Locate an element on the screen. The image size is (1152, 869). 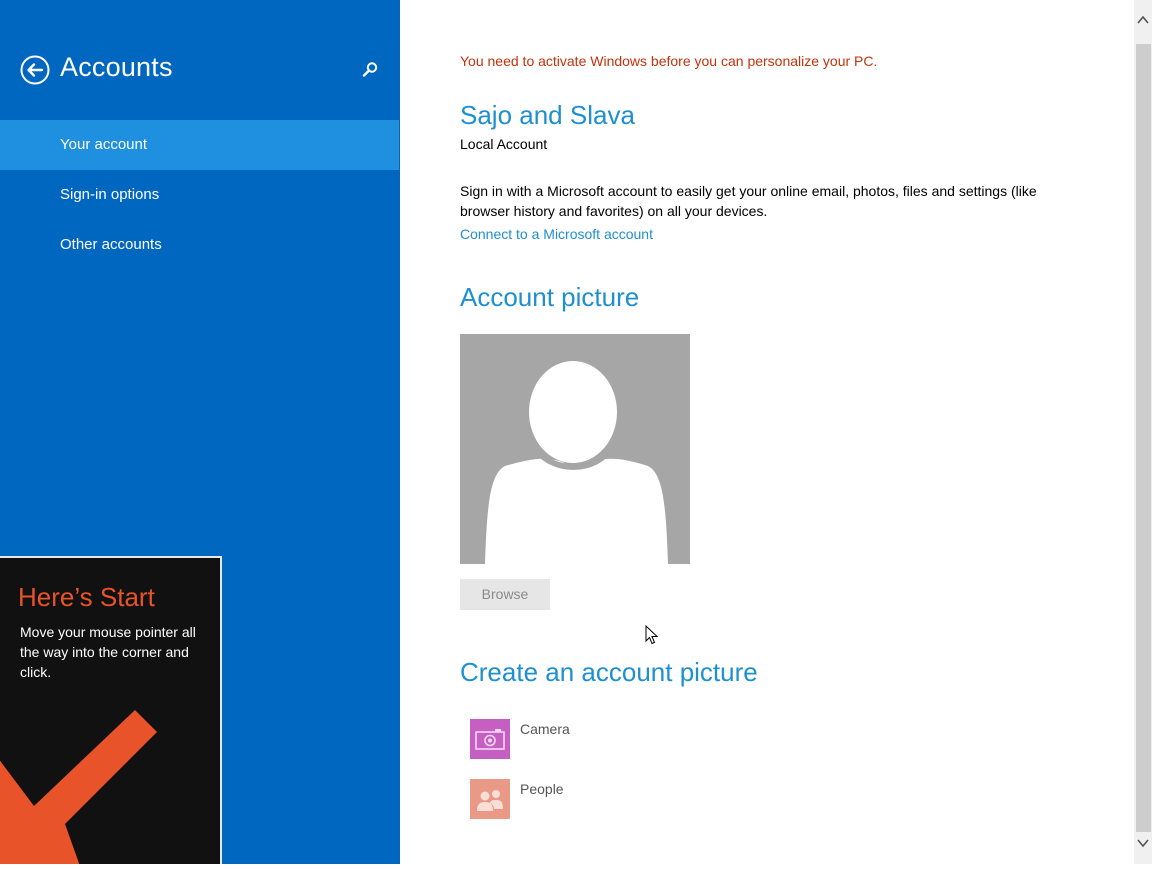
camera-icon is located at coordinates (490, 739).